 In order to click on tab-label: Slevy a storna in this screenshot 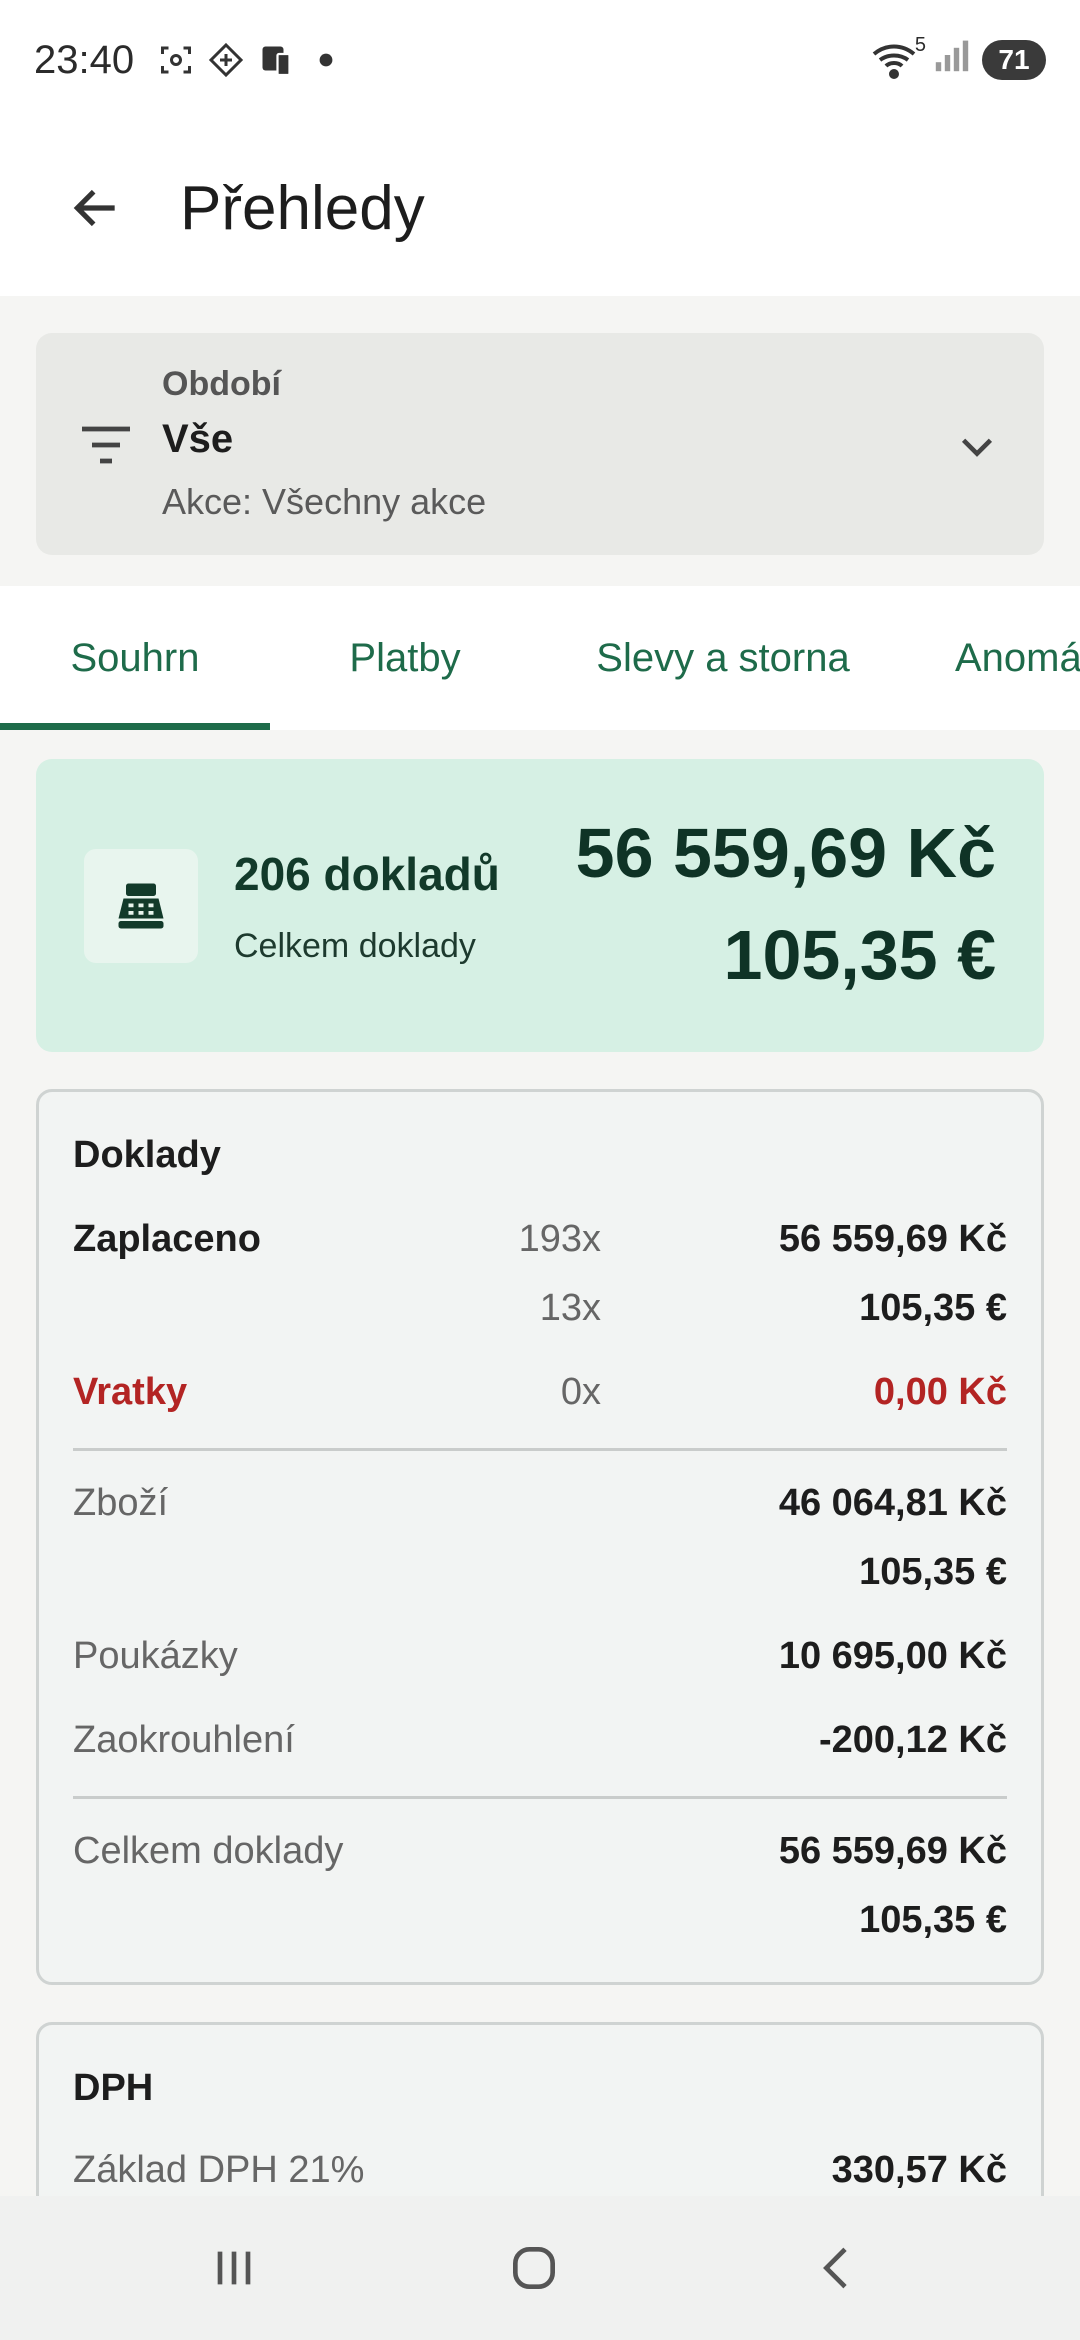, I will do `click(723, 657)`.